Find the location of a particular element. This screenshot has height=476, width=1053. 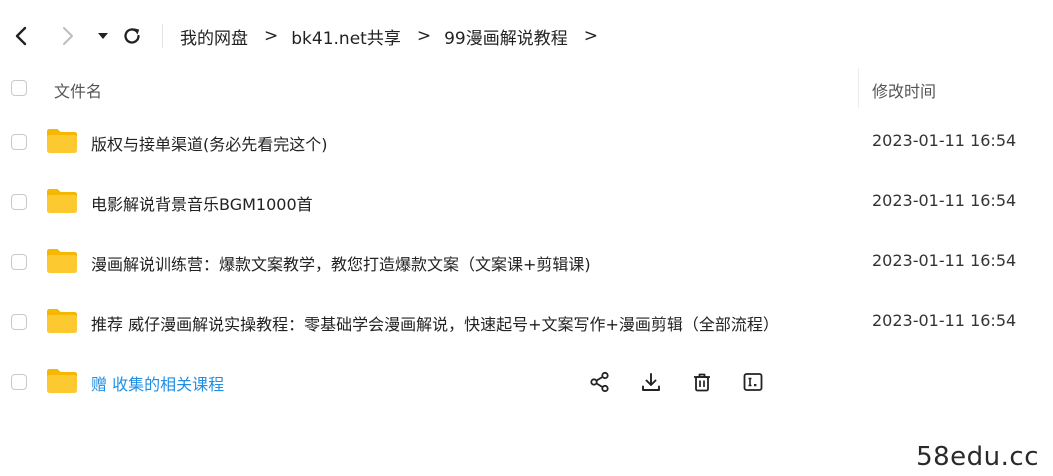

download-icon is located at coordinates (651, 382).